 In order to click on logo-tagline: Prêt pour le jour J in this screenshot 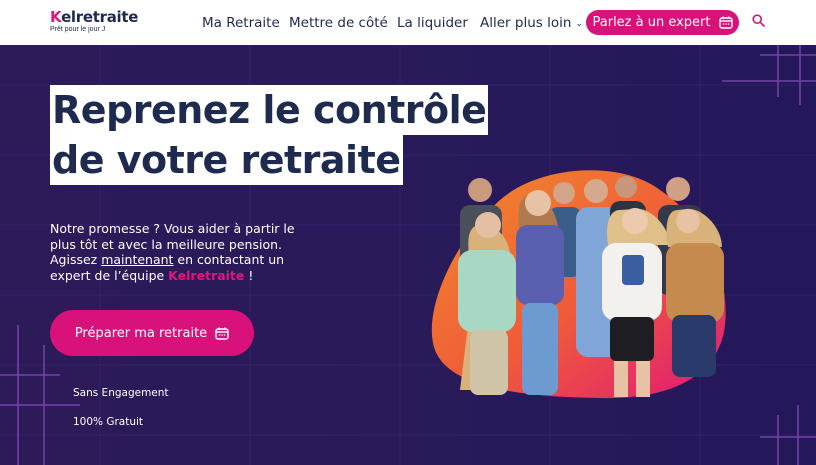, I will do `click(78, 29)`.